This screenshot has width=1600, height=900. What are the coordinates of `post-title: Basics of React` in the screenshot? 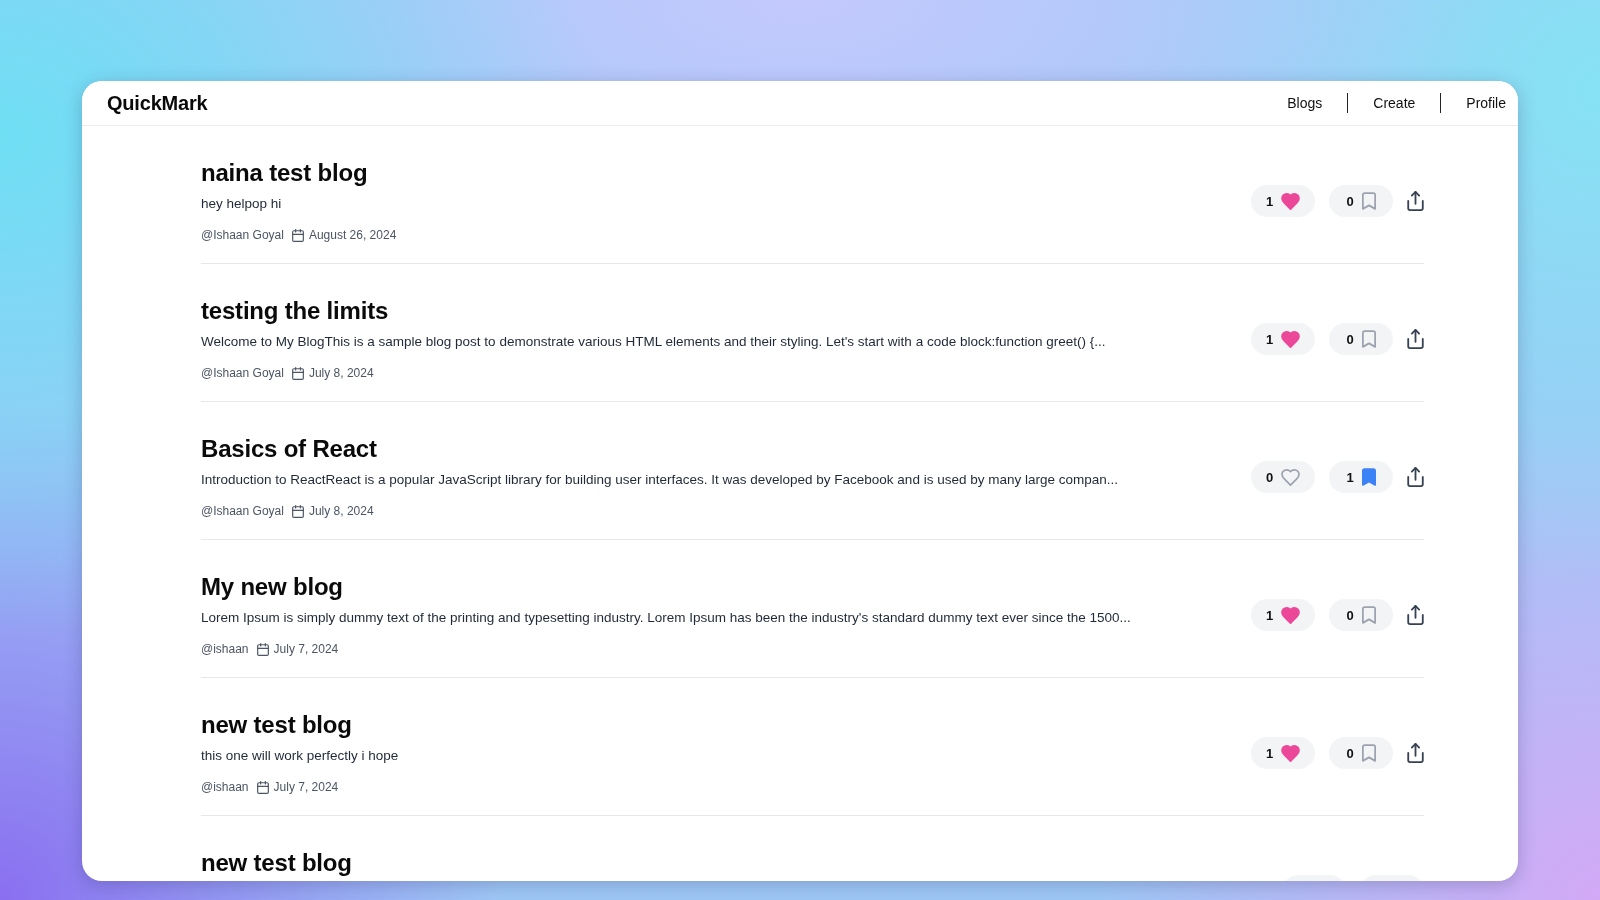 It's located at (289, 449).